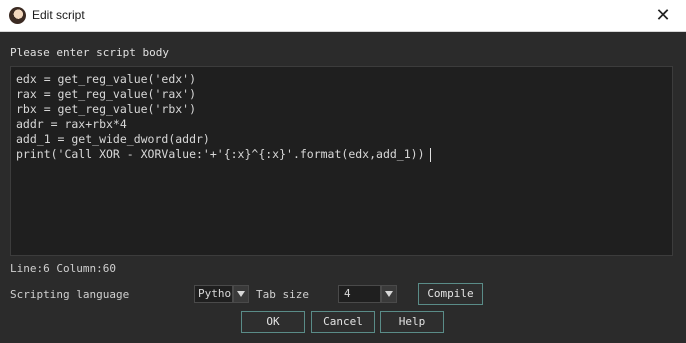 Image resolution: width=686 pixels, height=343 pixels. I want to click on code-line: rax = get_reg_value('rax'), so click(106, 94).